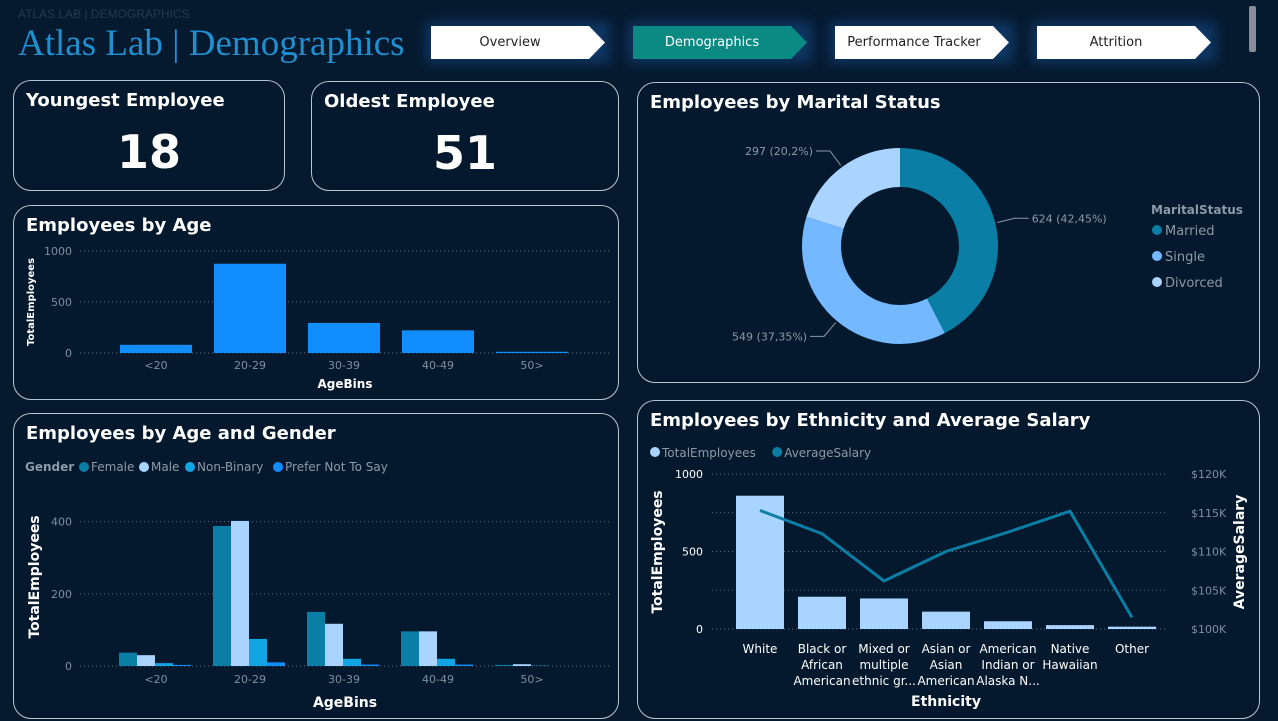 This screenshot has height=721, width=1278. What do you see at coordinates (148, 152) in the screenshot?
I see `youngest-employee-value: 18` at bounding box center [148, 152].